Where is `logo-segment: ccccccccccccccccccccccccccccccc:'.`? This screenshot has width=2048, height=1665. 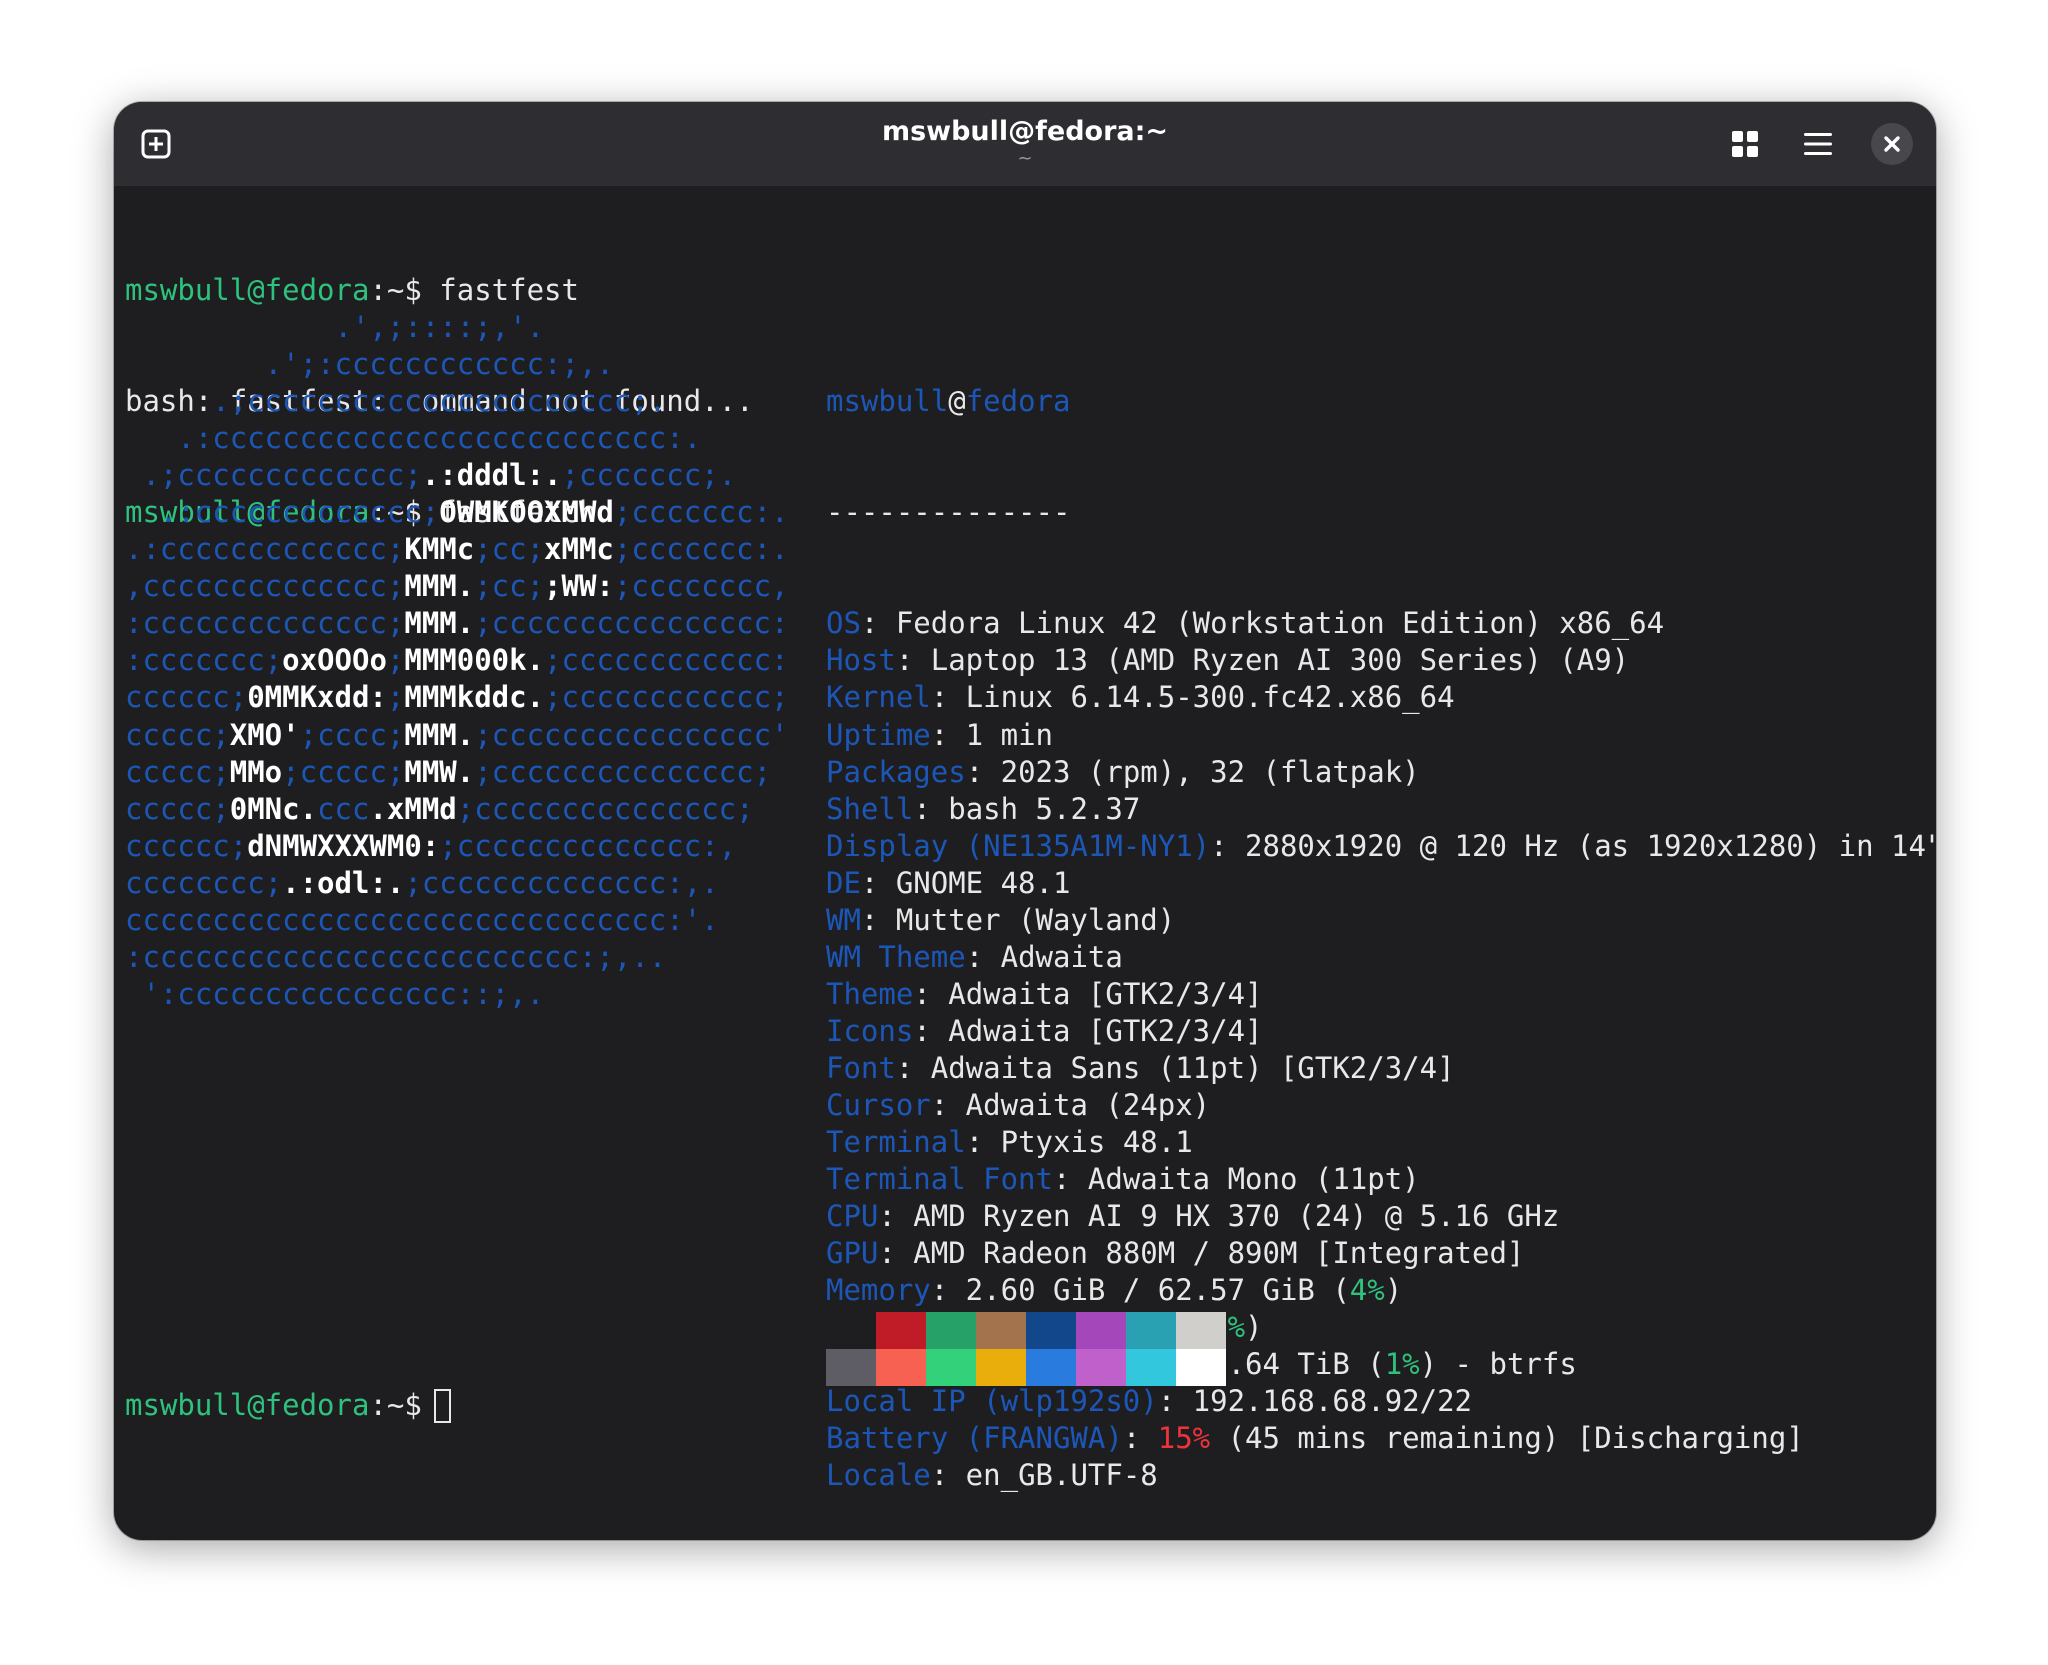 logo-segment: ccccccccccccccccccccccccccccccc:'. is located at coordinates (422, 919).